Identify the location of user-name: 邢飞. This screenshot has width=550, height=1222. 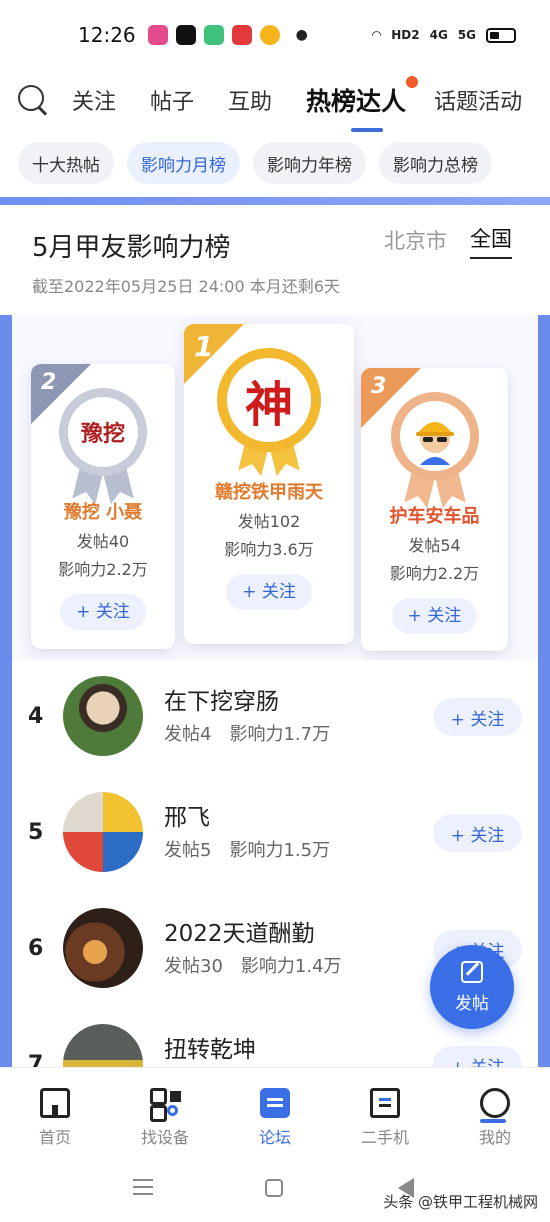
(187, 818).